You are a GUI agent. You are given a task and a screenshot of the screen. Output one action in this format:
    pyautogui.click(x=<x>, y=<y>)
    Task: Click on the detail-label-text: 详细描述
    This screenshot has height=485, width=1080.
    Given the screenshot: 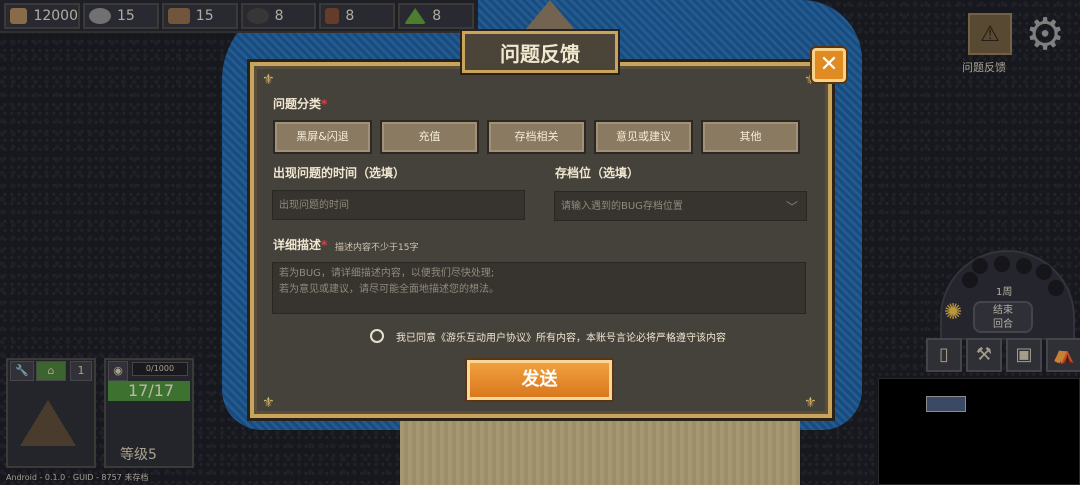 What is the action you would take?
    pyautogui.click(x=297, y=245)
    